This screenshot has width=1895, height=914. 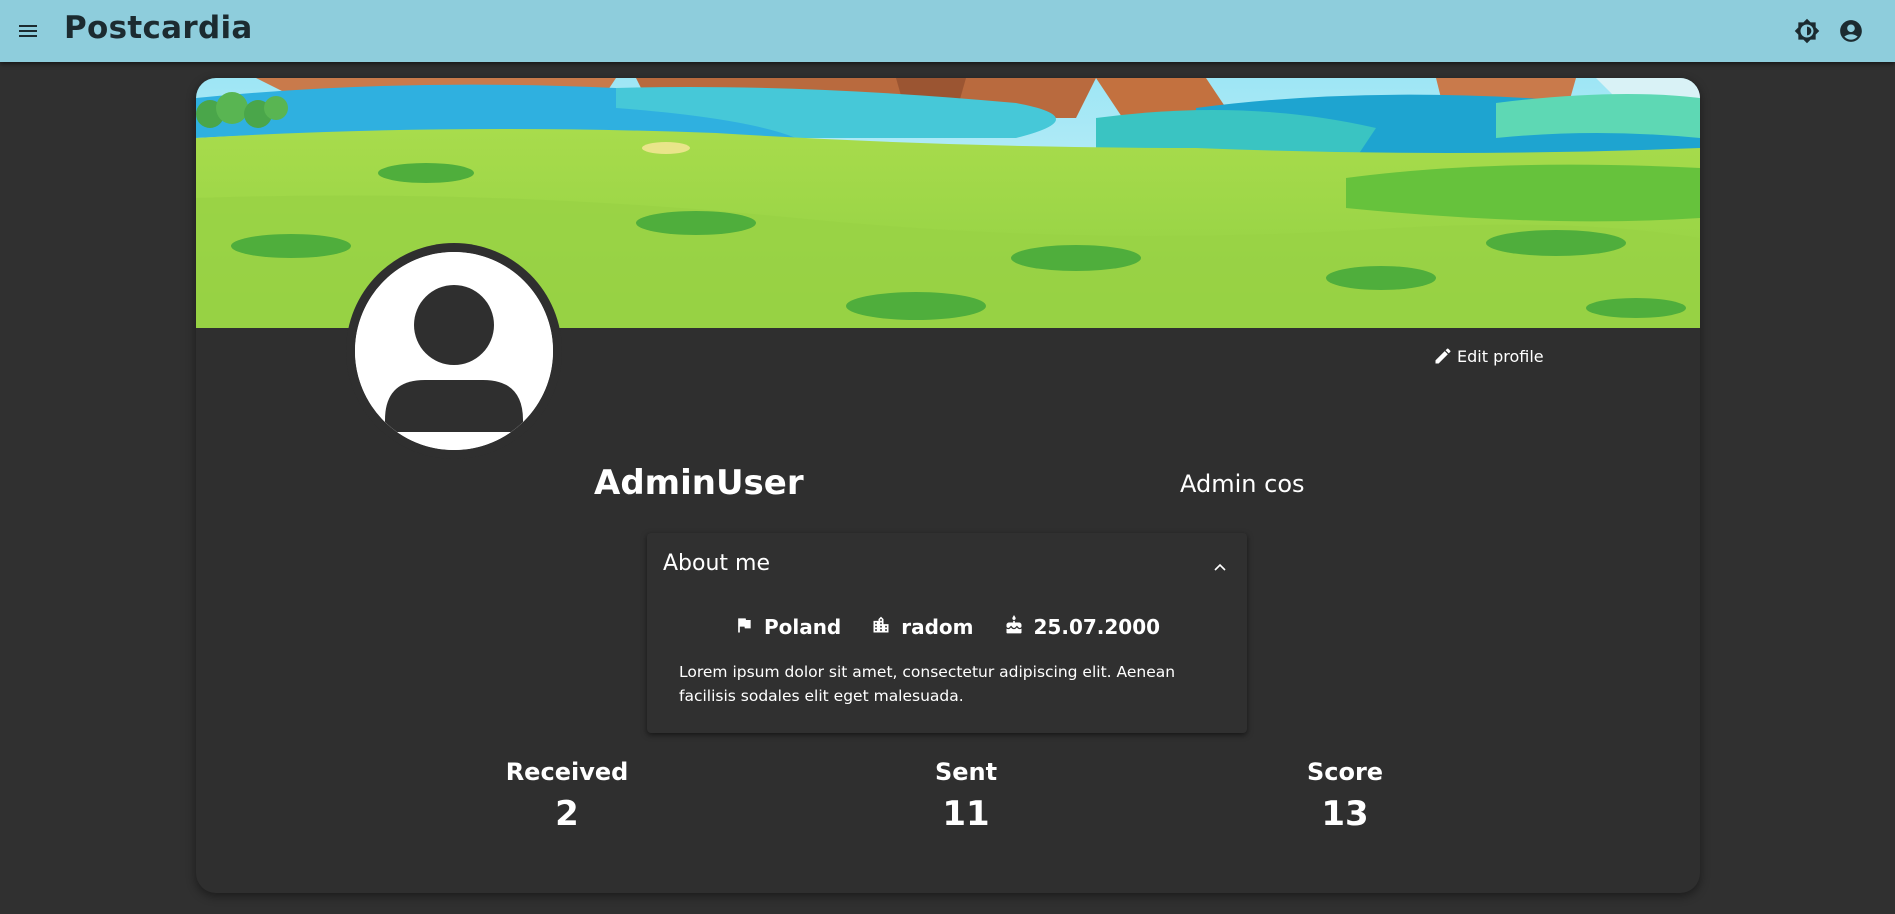 I want to click on edit-profile-label: Edit profile, so click(x=1500, y=356).